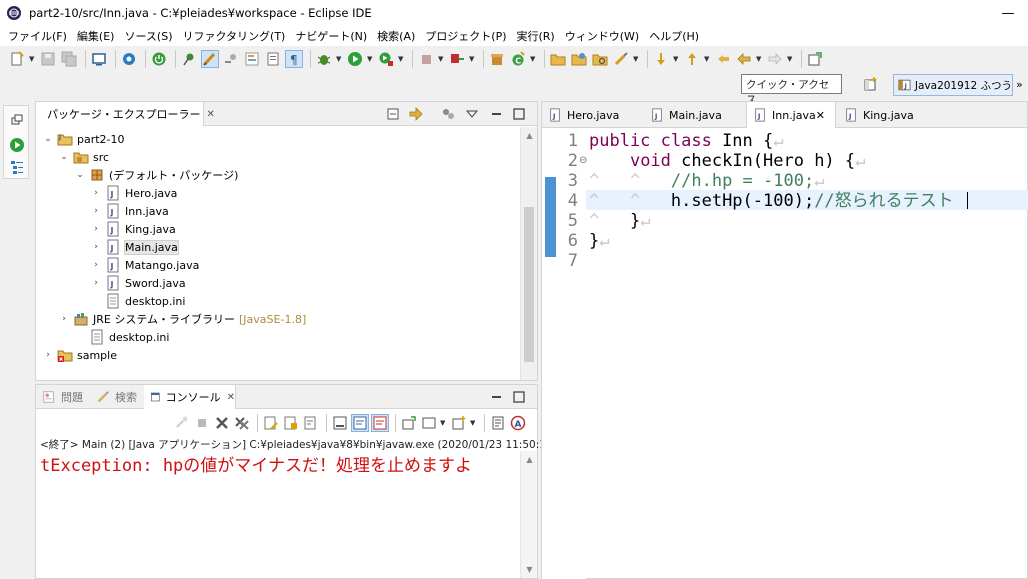 The width and height of the screenshot is (1028, 579). Describe the element at coordinates (37, 36) in the screenshot. I see `menu-file: ファイル(F)` at that location.